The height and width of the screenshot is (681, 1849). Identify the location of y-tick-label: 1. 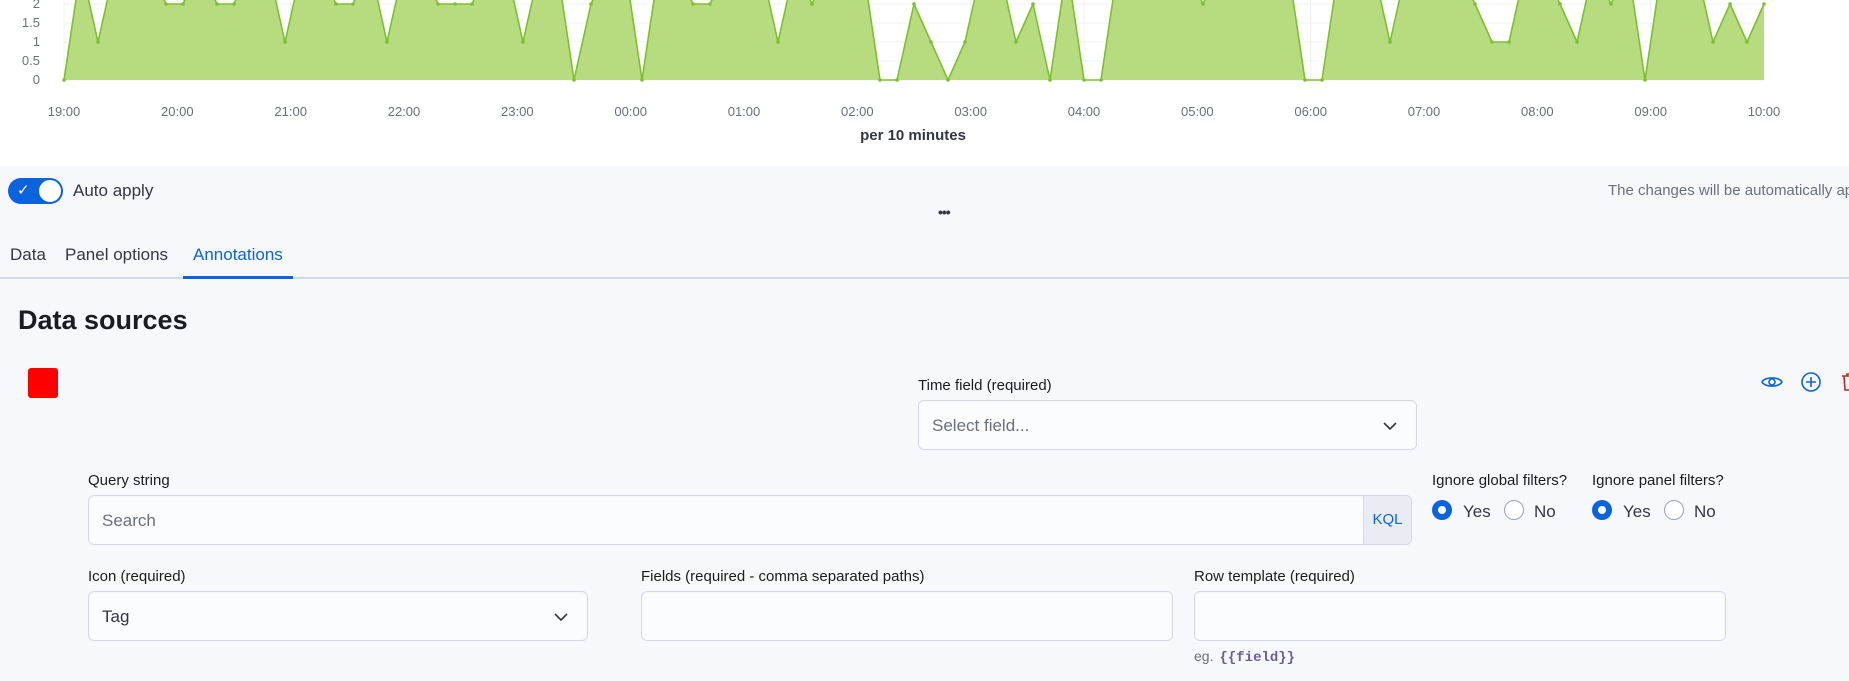
(36, 41).